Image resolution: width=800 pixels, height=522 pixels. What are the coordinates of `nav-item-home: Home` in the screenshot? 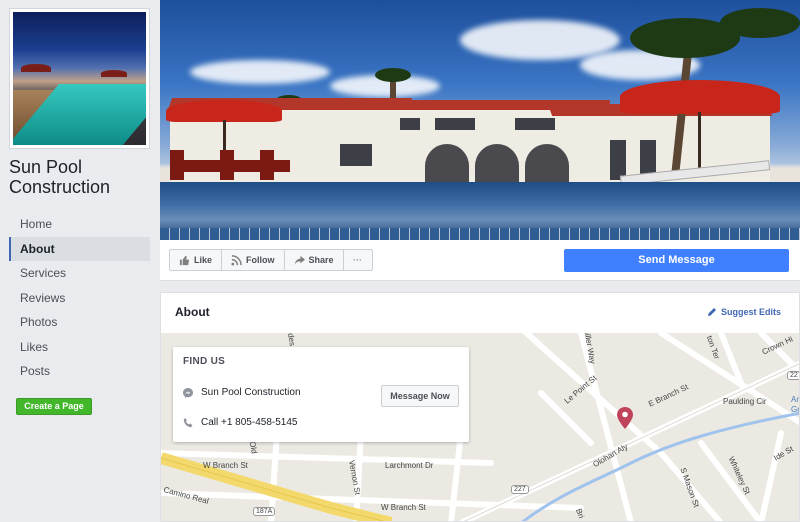 It's located at (79, 224).